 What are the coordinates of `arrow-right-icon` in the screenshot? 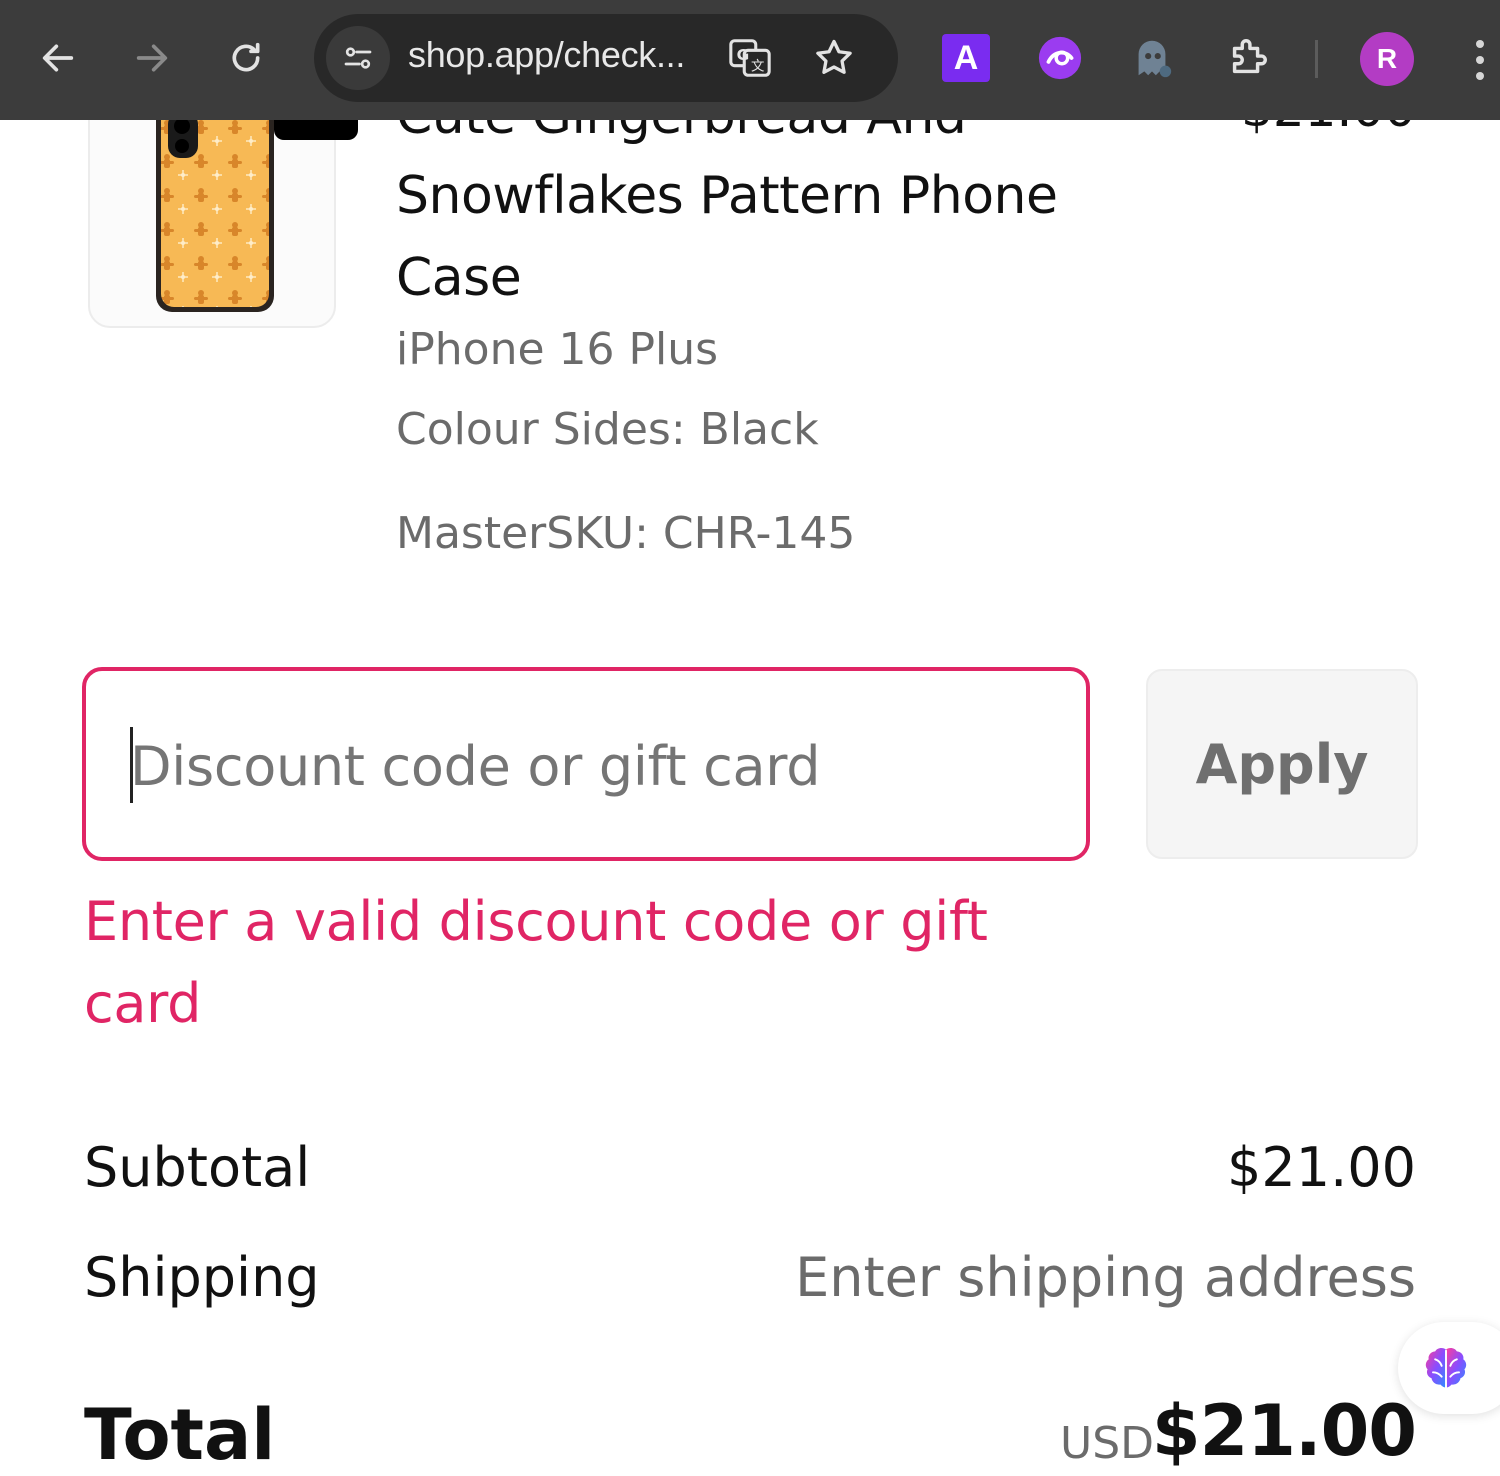 It's located at (152, 58).